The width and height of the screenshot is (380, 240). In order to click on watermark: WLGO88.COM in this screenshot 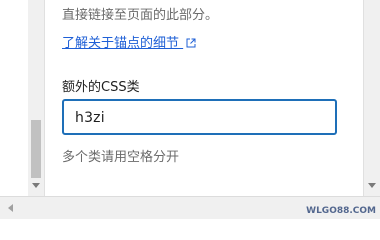, I will do `click(341, 211)`.